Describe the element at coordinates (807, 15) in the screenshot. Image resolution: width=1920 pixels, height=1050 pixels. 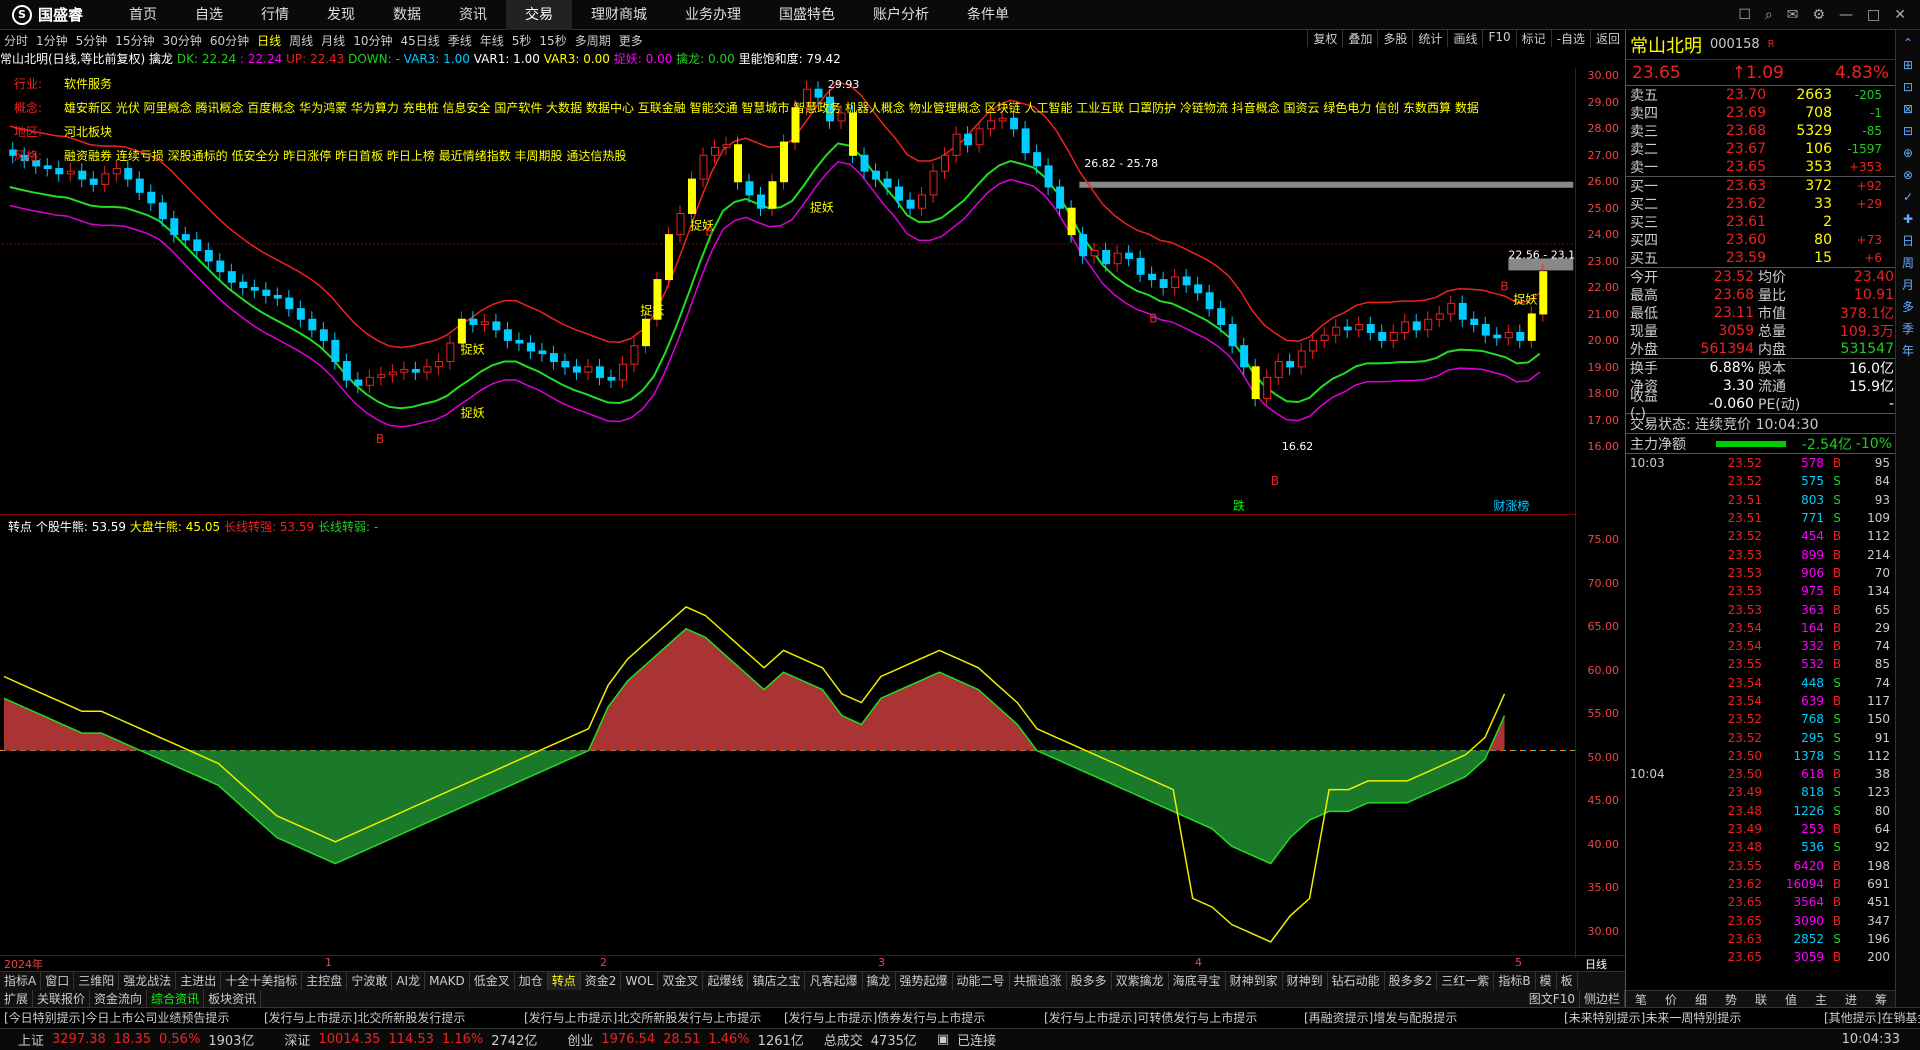
I see `menu-item: 国盛特色` at that location.